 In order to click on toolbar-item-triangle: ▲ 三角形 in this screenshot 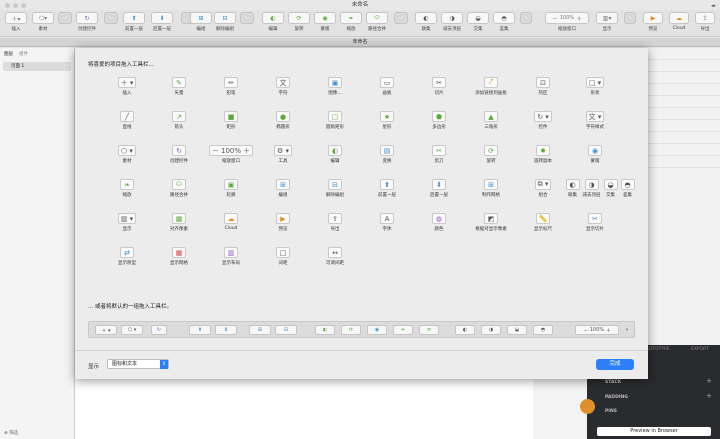, I will do `click(491, 124)`.